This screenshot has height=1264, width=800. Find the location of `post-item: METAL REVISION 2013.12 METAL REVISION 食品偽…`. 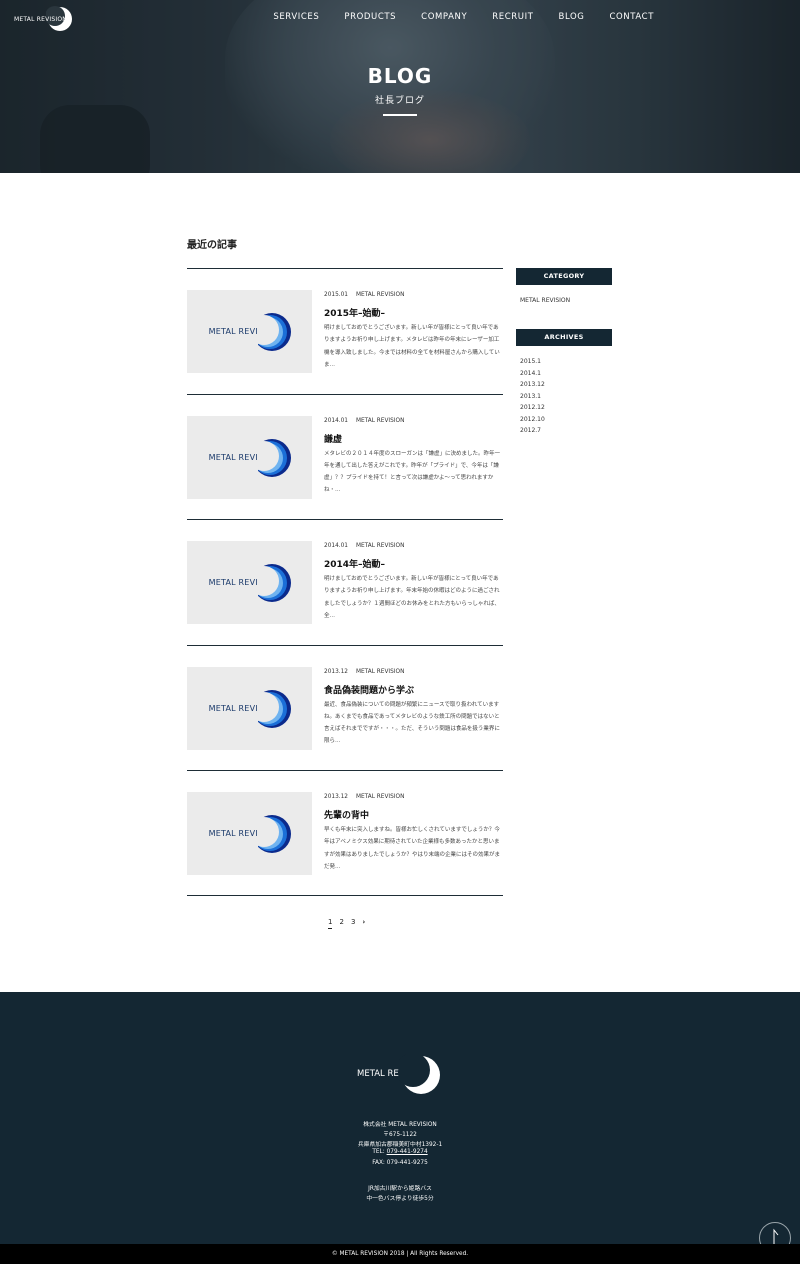

post-item: METAL REVISION 2013.12 METAL REVISION 食品偽… is located at coordinates (345, 707).